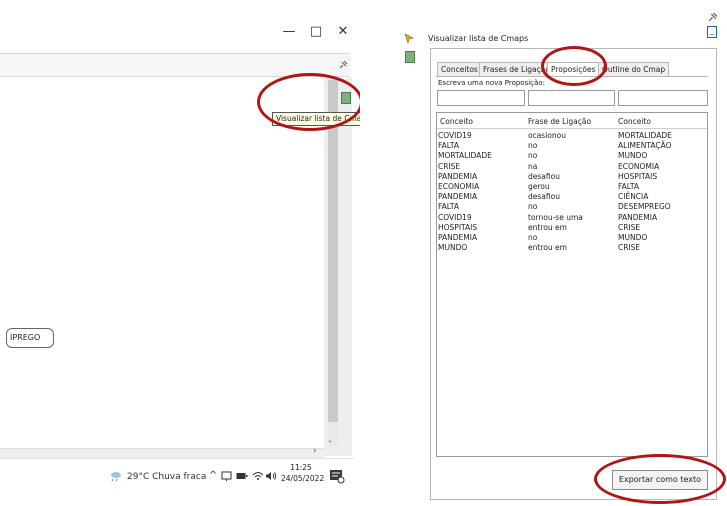 The image size is (727, 506). What do you see at coordinates (330, 444) in the screenshot?
I see `scroll-down-arrow-icon: ˅` at bounding box center [330, 444].